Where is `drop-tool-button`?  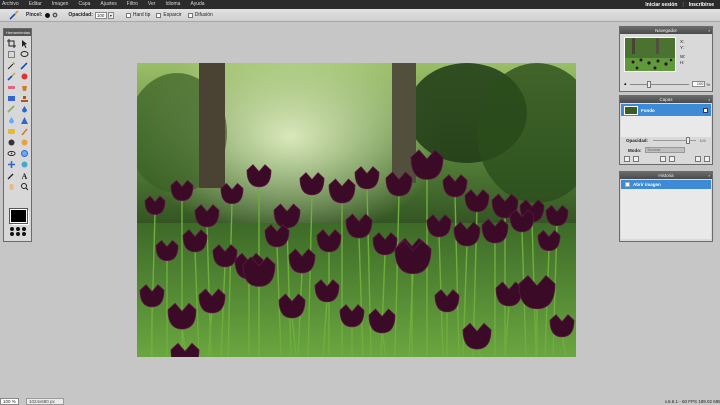
drop-tool-button is located at coordinates (11, 120).